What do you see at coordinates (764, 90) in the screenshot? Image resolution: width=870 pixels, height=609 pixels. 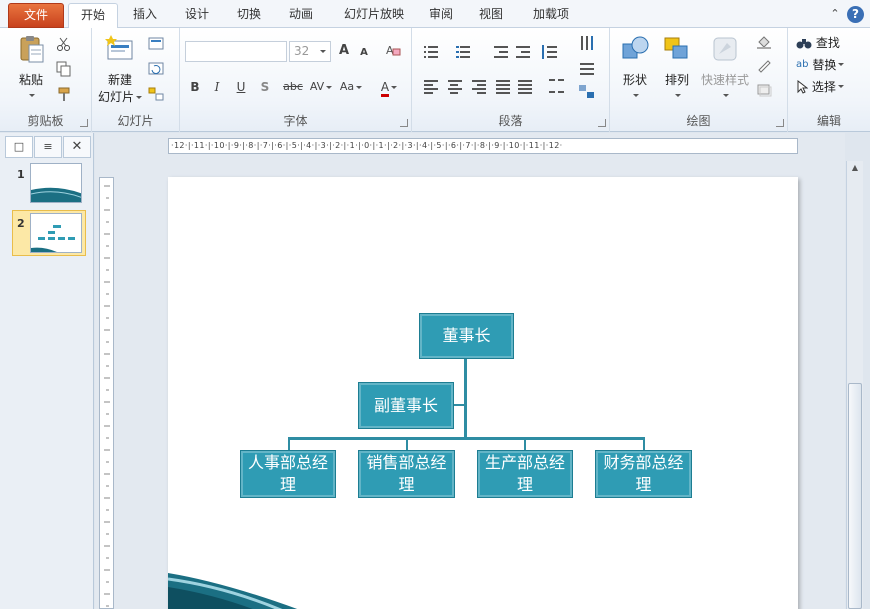 I see `shape-effects-icon` at bounding box center [764, 90].